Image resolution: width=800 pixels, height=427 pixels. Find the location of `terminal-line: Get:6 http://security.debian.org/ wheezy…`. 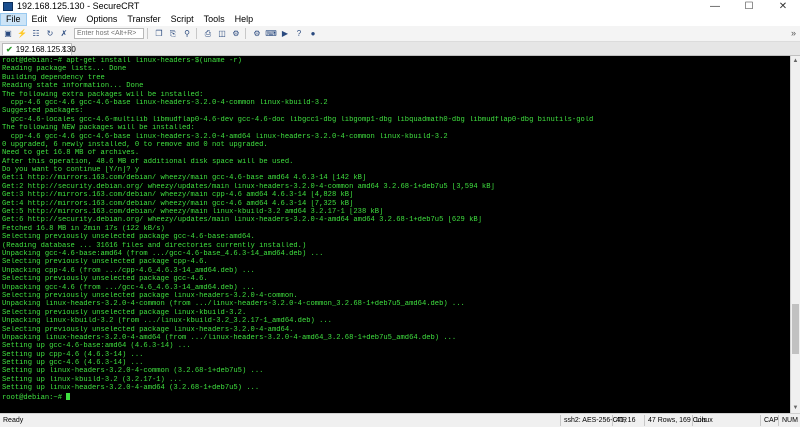

terminal-line: Get:6 http://security.debian.org/ wheezy… is located at coordinates (242, 220).